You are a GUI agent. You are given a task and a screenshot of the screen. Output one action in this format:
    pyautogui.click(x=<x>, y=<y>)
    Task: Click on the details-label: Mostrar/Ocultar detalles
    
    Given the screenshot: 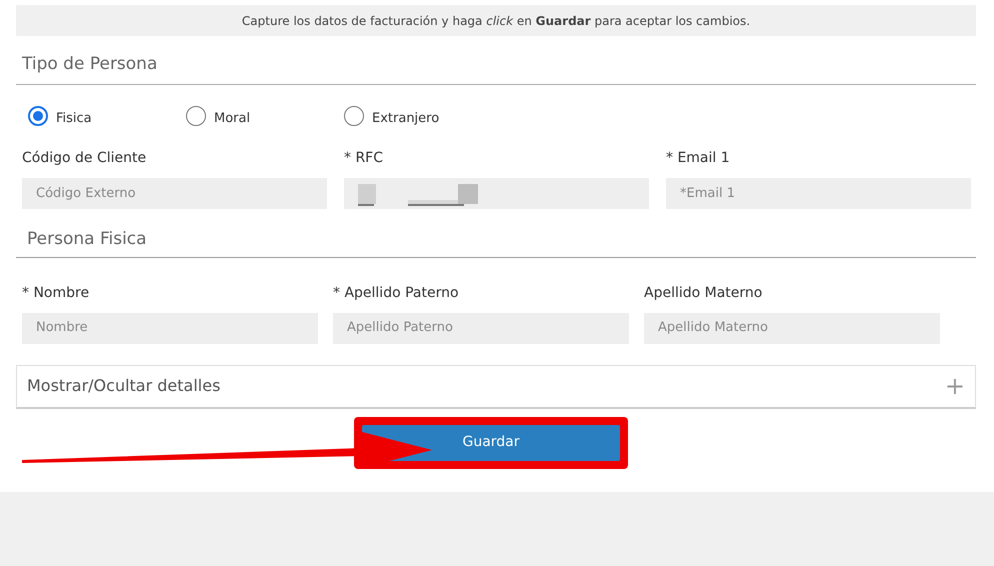 What is the action you would take?
    pyautogui.click(x=123, y=386)
    